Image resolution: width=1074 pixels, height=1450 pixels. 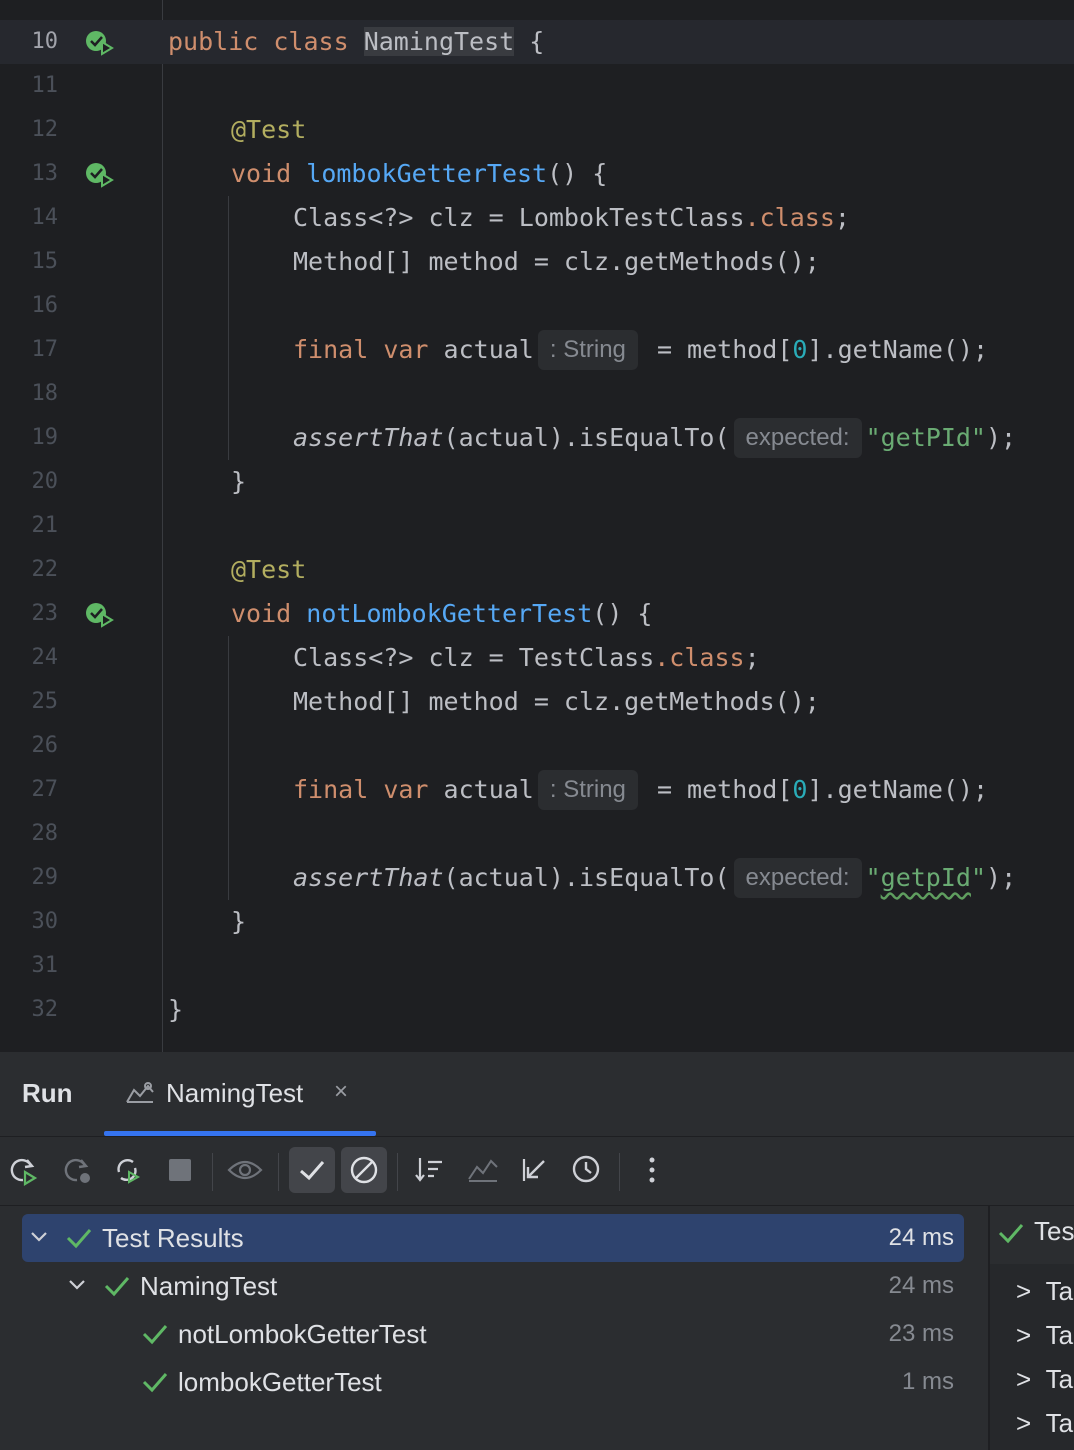 I want to click on run-title: Run, so click(x=47, y=1093).